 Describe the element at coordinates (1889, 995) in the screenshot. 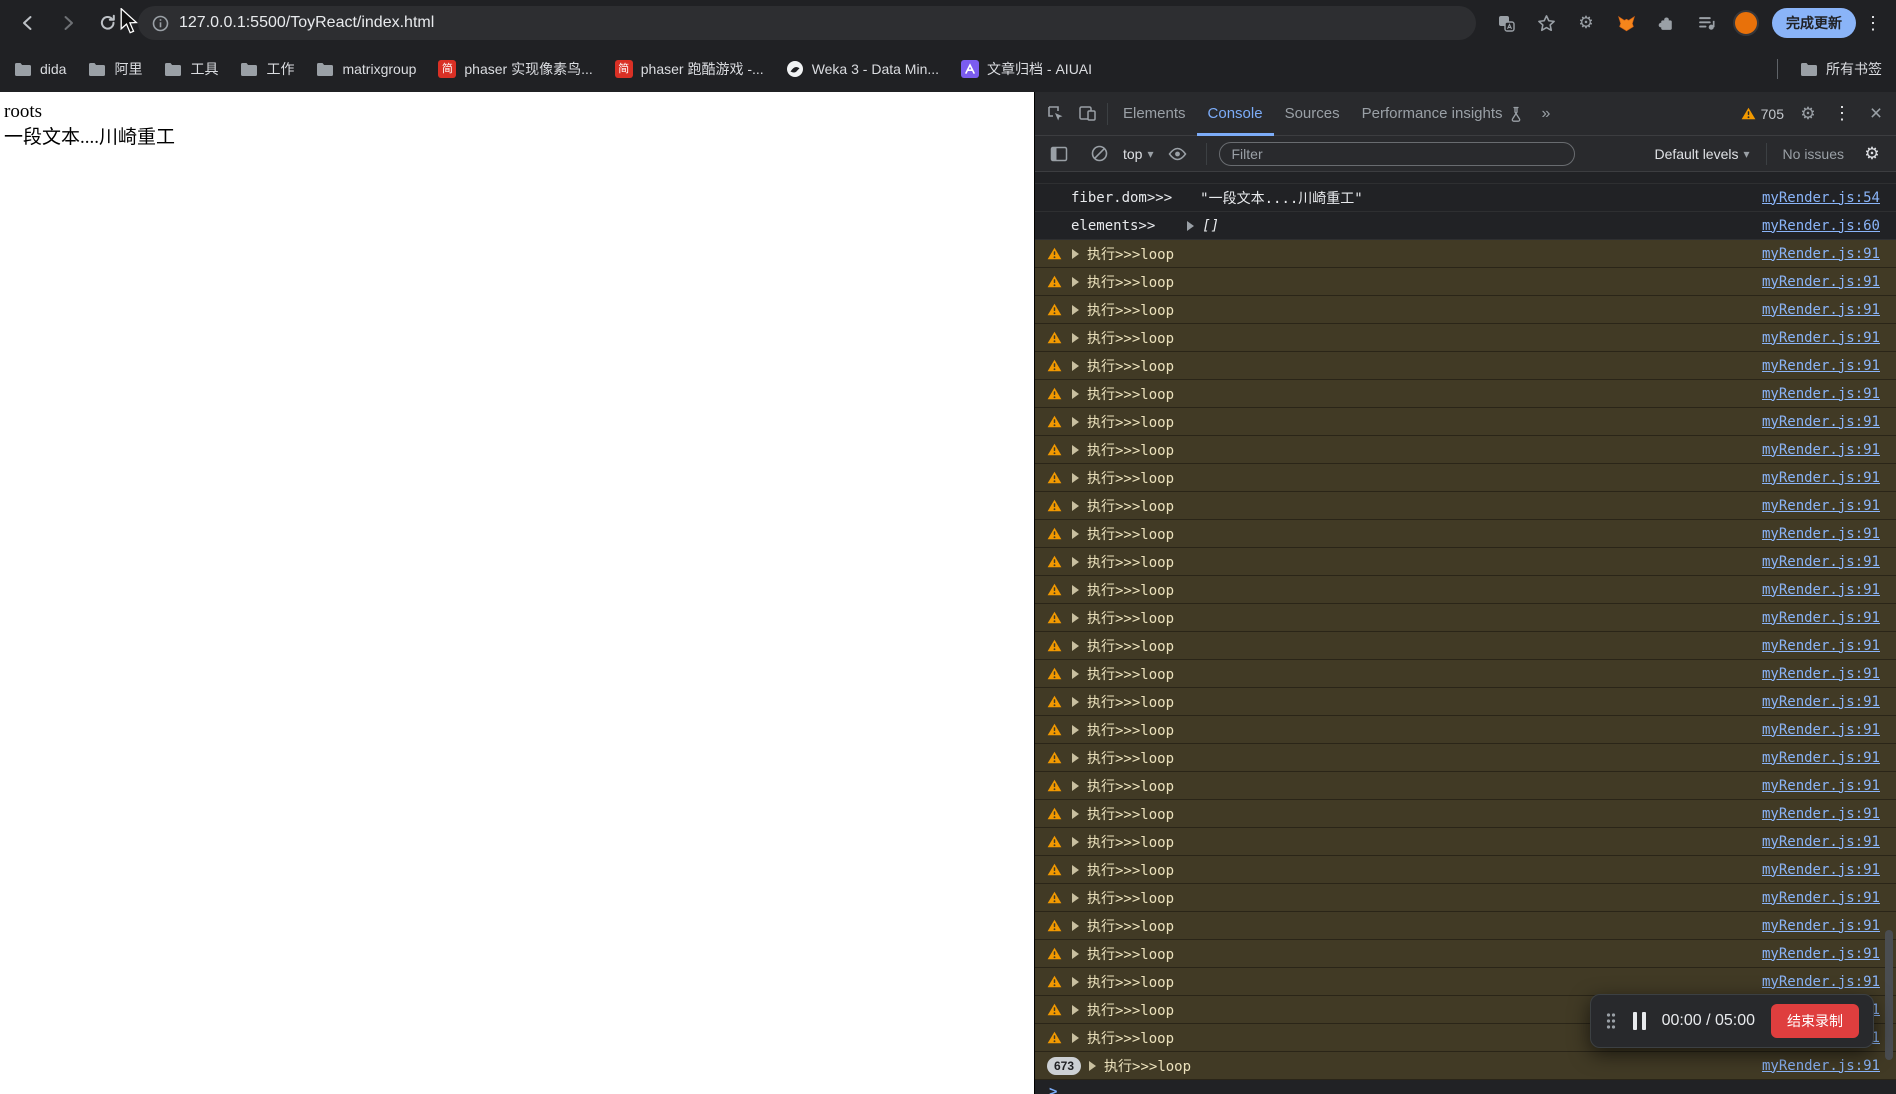

I see `console-scrollbar-thumb` at that location.